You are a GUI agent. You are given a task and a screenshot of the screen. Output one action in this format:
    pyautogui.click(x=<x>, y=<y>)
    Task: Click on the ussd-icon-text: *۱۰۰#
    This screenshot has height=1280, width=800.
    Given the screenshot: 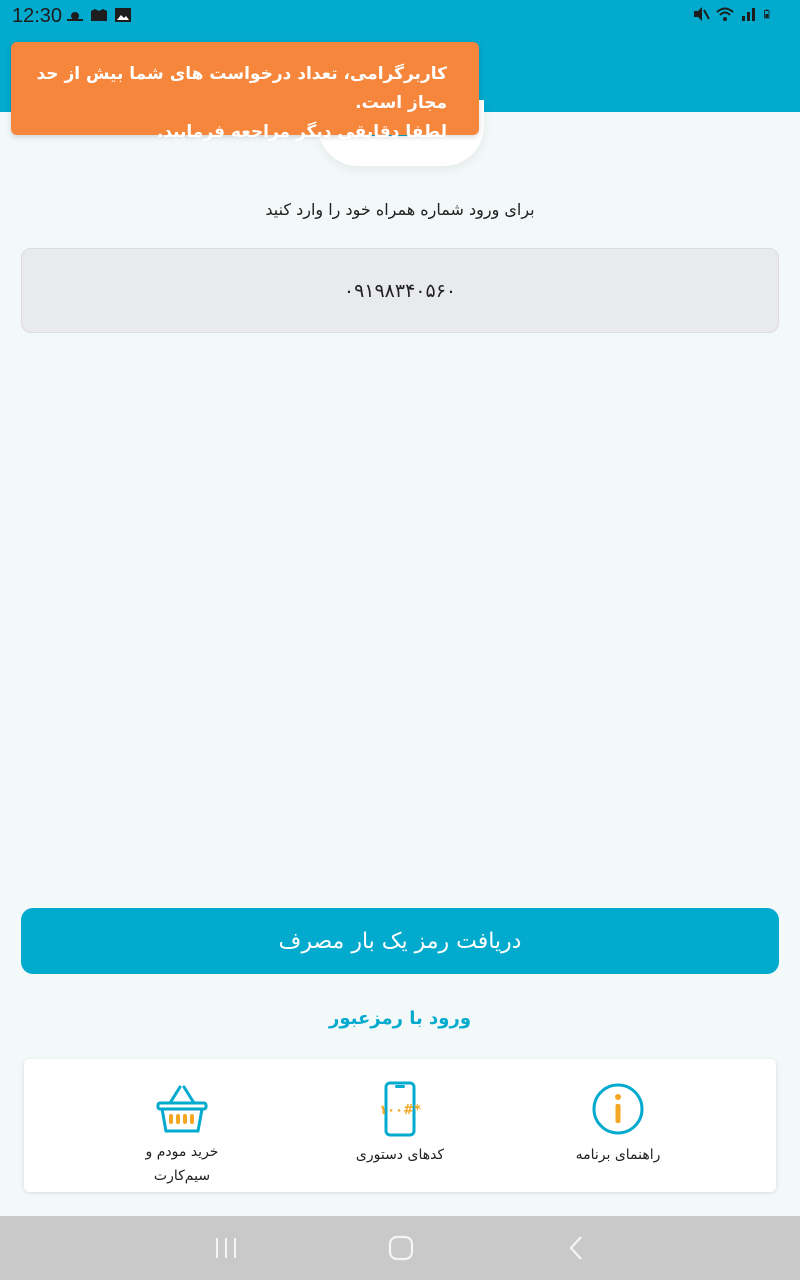 What is the action you would take?
    pyautogui.click(x=400, y=1110)
    